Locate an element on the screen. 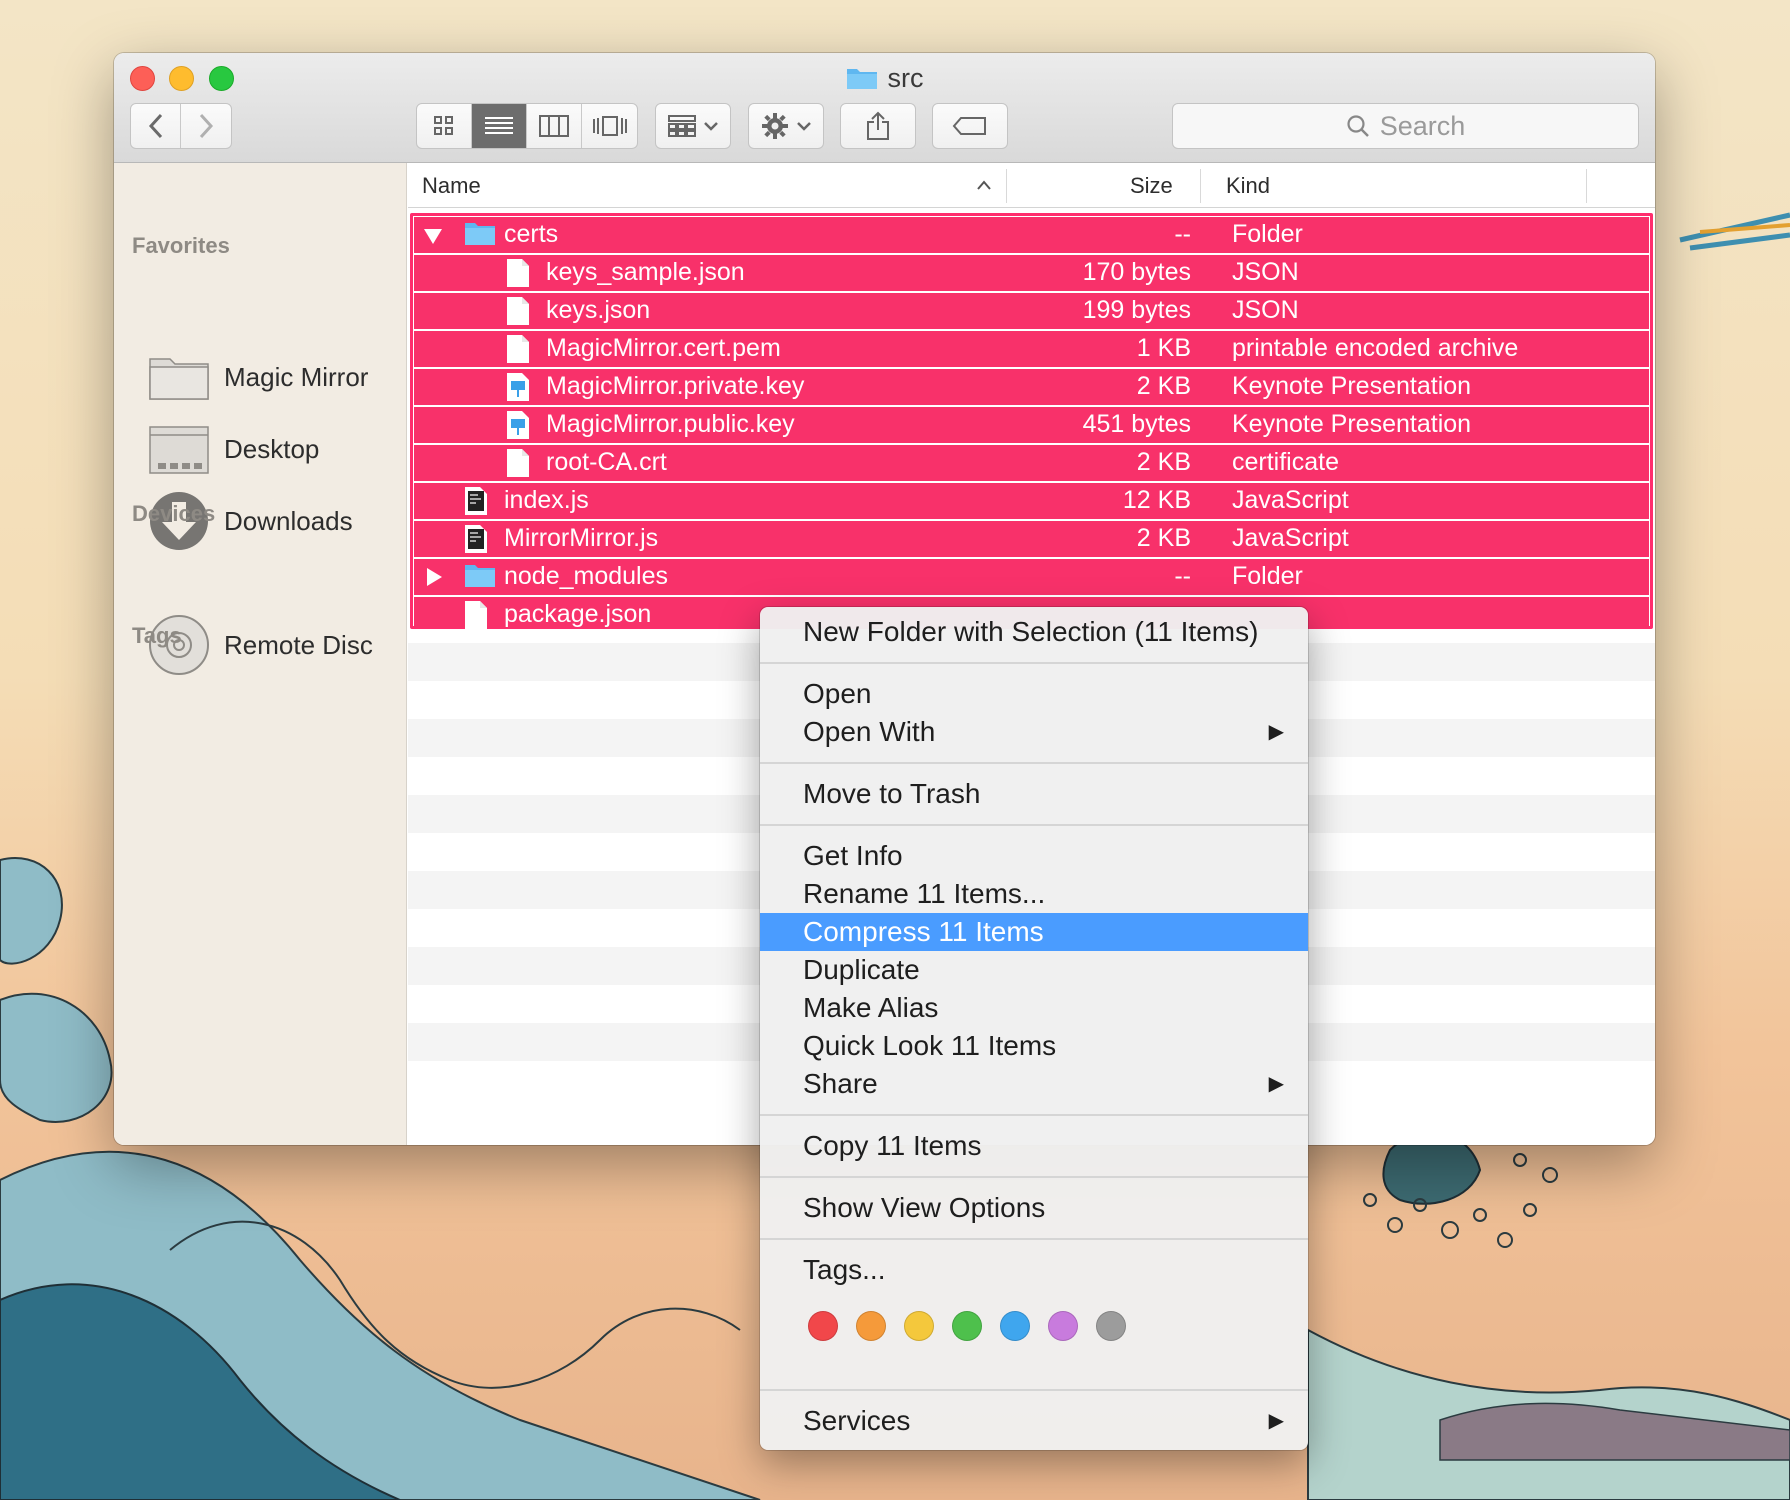 Image resolution: width=1790 pixels, height=1500 pixels. toolbar: src Search is located at coordinates (884, 108).